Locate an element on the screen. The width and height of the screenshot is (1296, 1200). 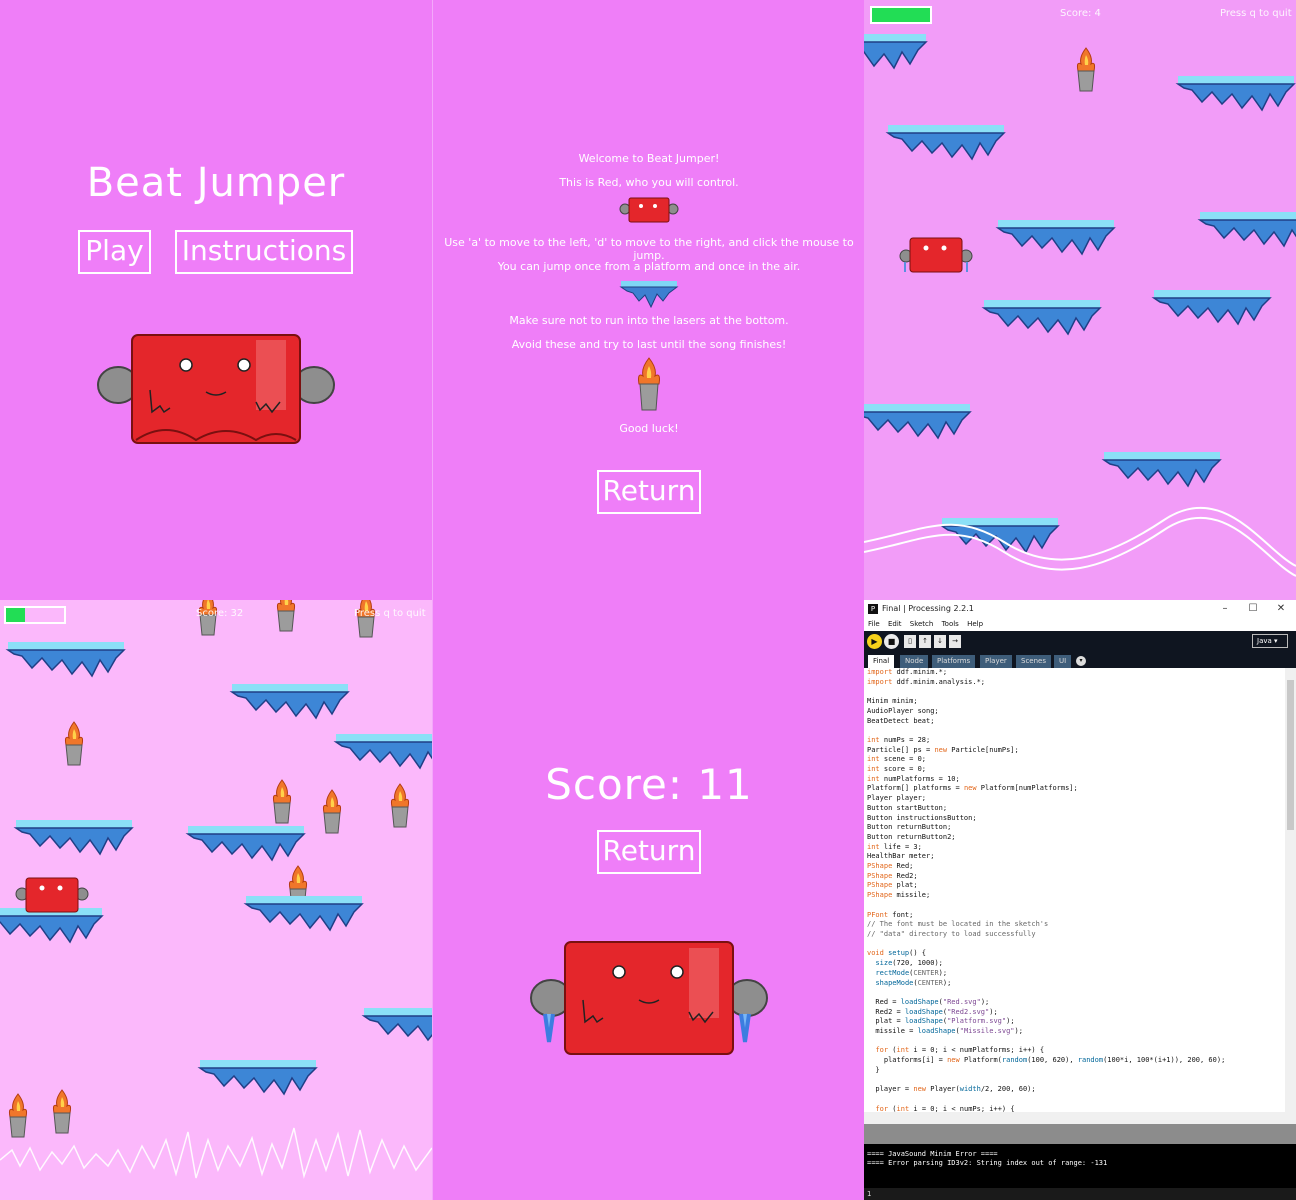
instruction-line-1: Welcome to Beat Jumper! is located at coordinates (649, 158).